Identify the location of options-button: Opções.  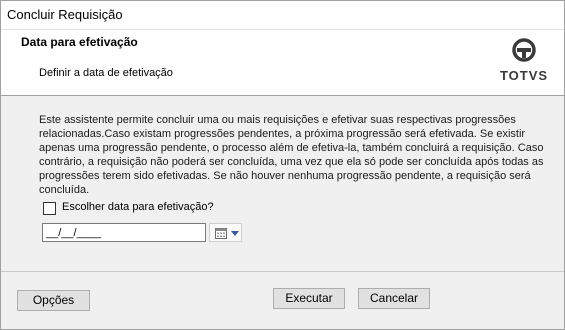
(53, 300).